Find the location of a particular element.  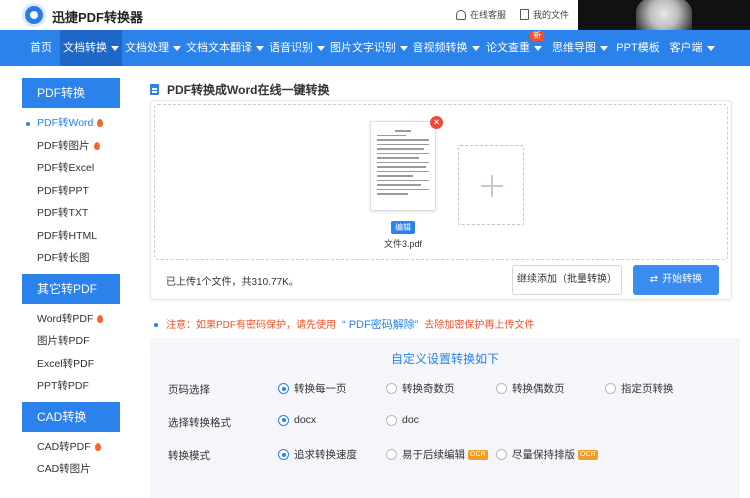

sidebar-group-title: PDF转换 is located at coordinates (71, 93).